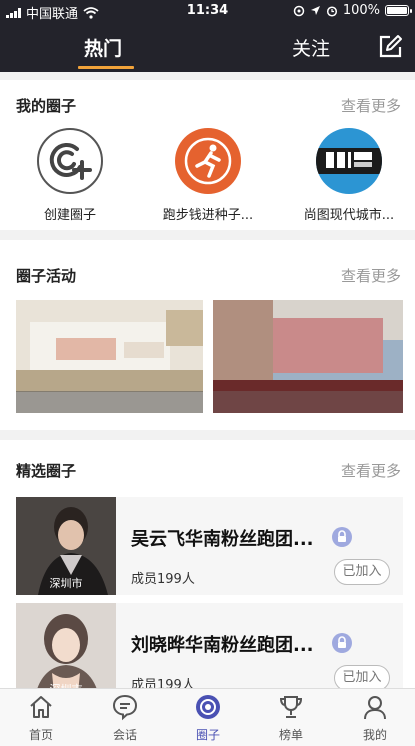  Describe the element at coordinates (349, 161) in the screenshot. I see `shangtu-logo` at that location.